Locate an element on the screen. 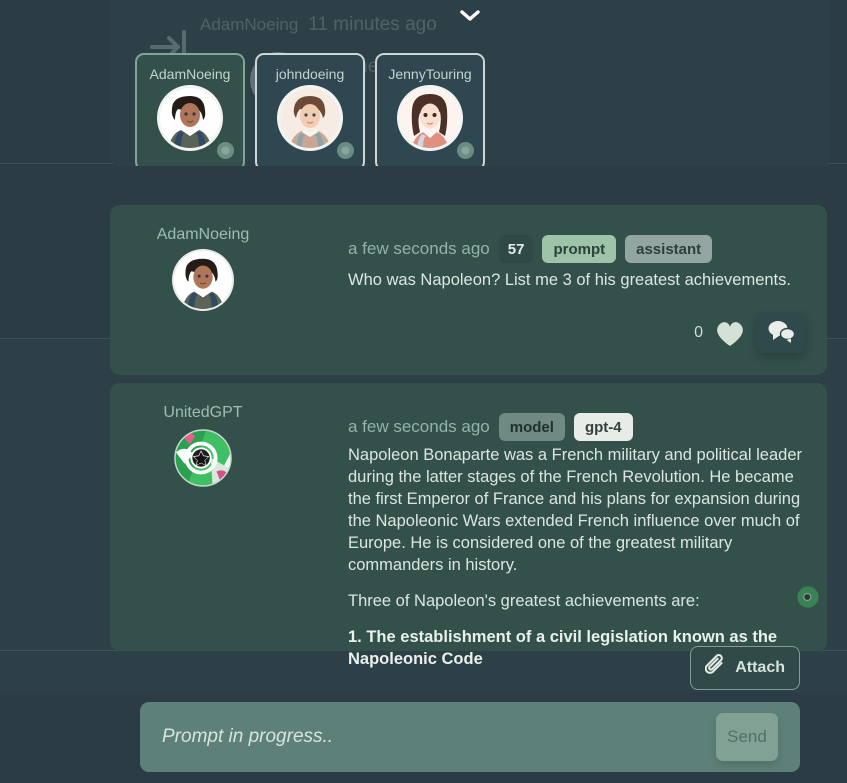  tag-model: model is located at coordinates (531, 427).